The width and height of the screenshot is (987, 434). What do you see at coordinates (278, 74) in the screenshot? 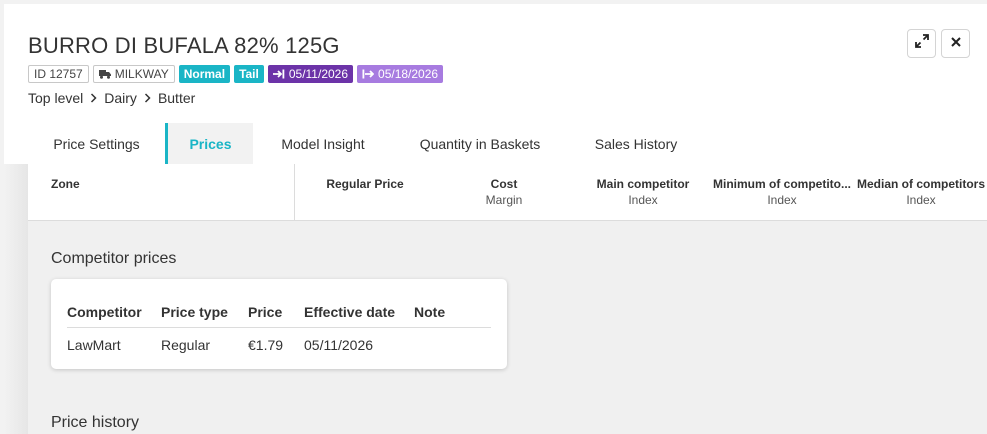
I see `arrow-to-line-icon` at bounding box center [278, 74].